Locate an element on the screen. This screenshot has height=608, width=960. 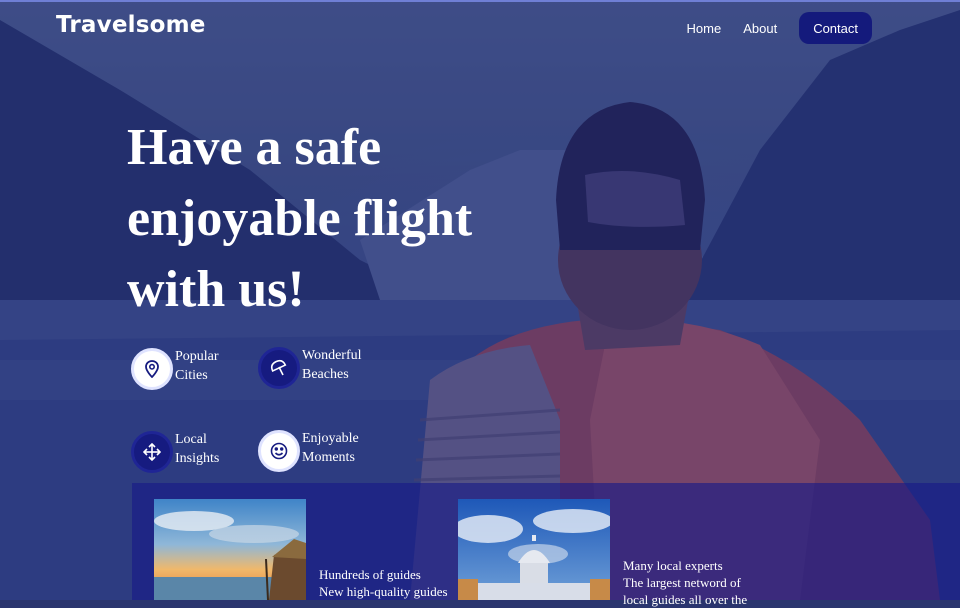
feature-enjoyable-moments: Enjoyable Moments is located at coordinates (325, 451).